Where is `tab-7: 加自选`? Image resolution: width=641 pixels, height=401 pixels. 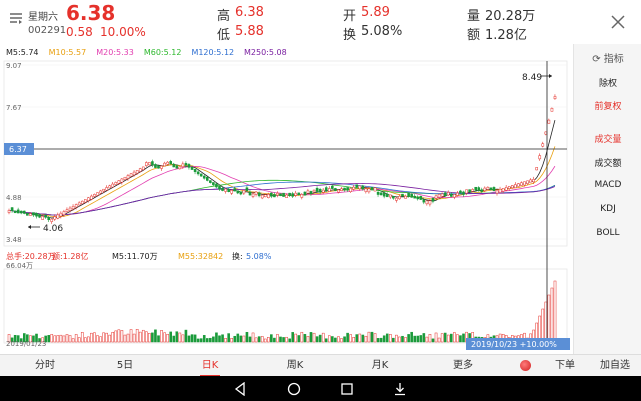 tab-7: 加自选 is located at coordinates (615, 366).